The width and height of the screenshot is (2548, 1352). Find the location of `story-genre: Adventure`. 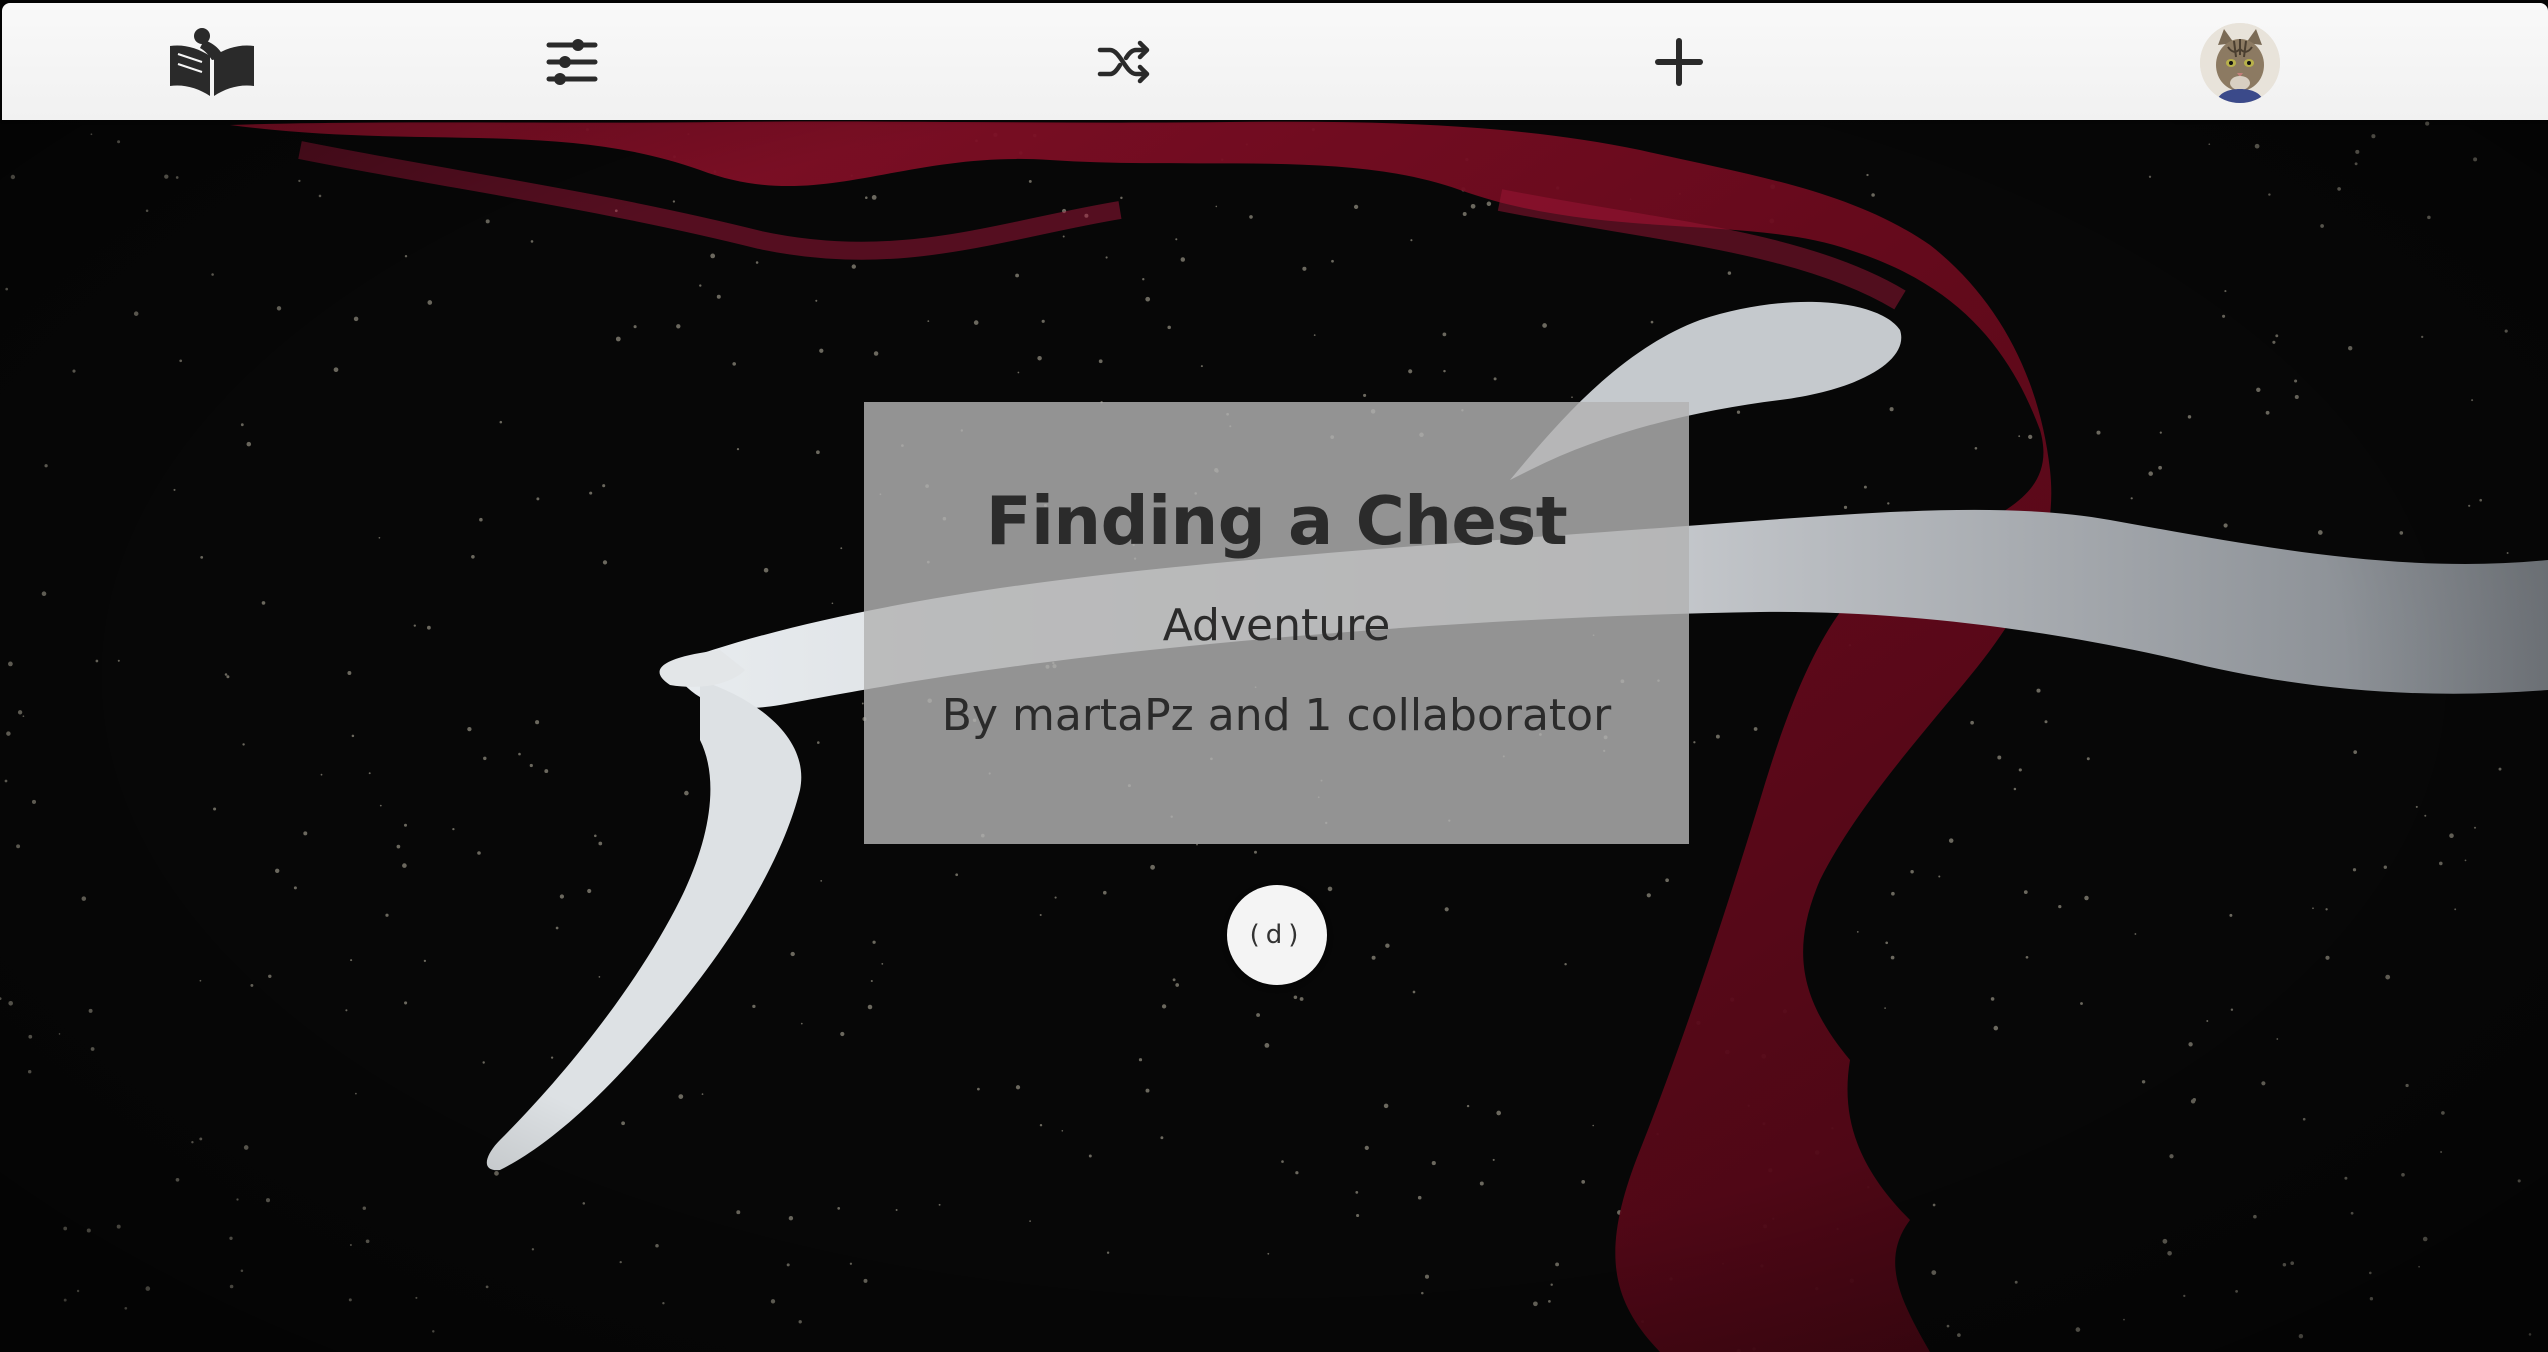

story-genre: Adventure is located at coordinates (1276, 625).